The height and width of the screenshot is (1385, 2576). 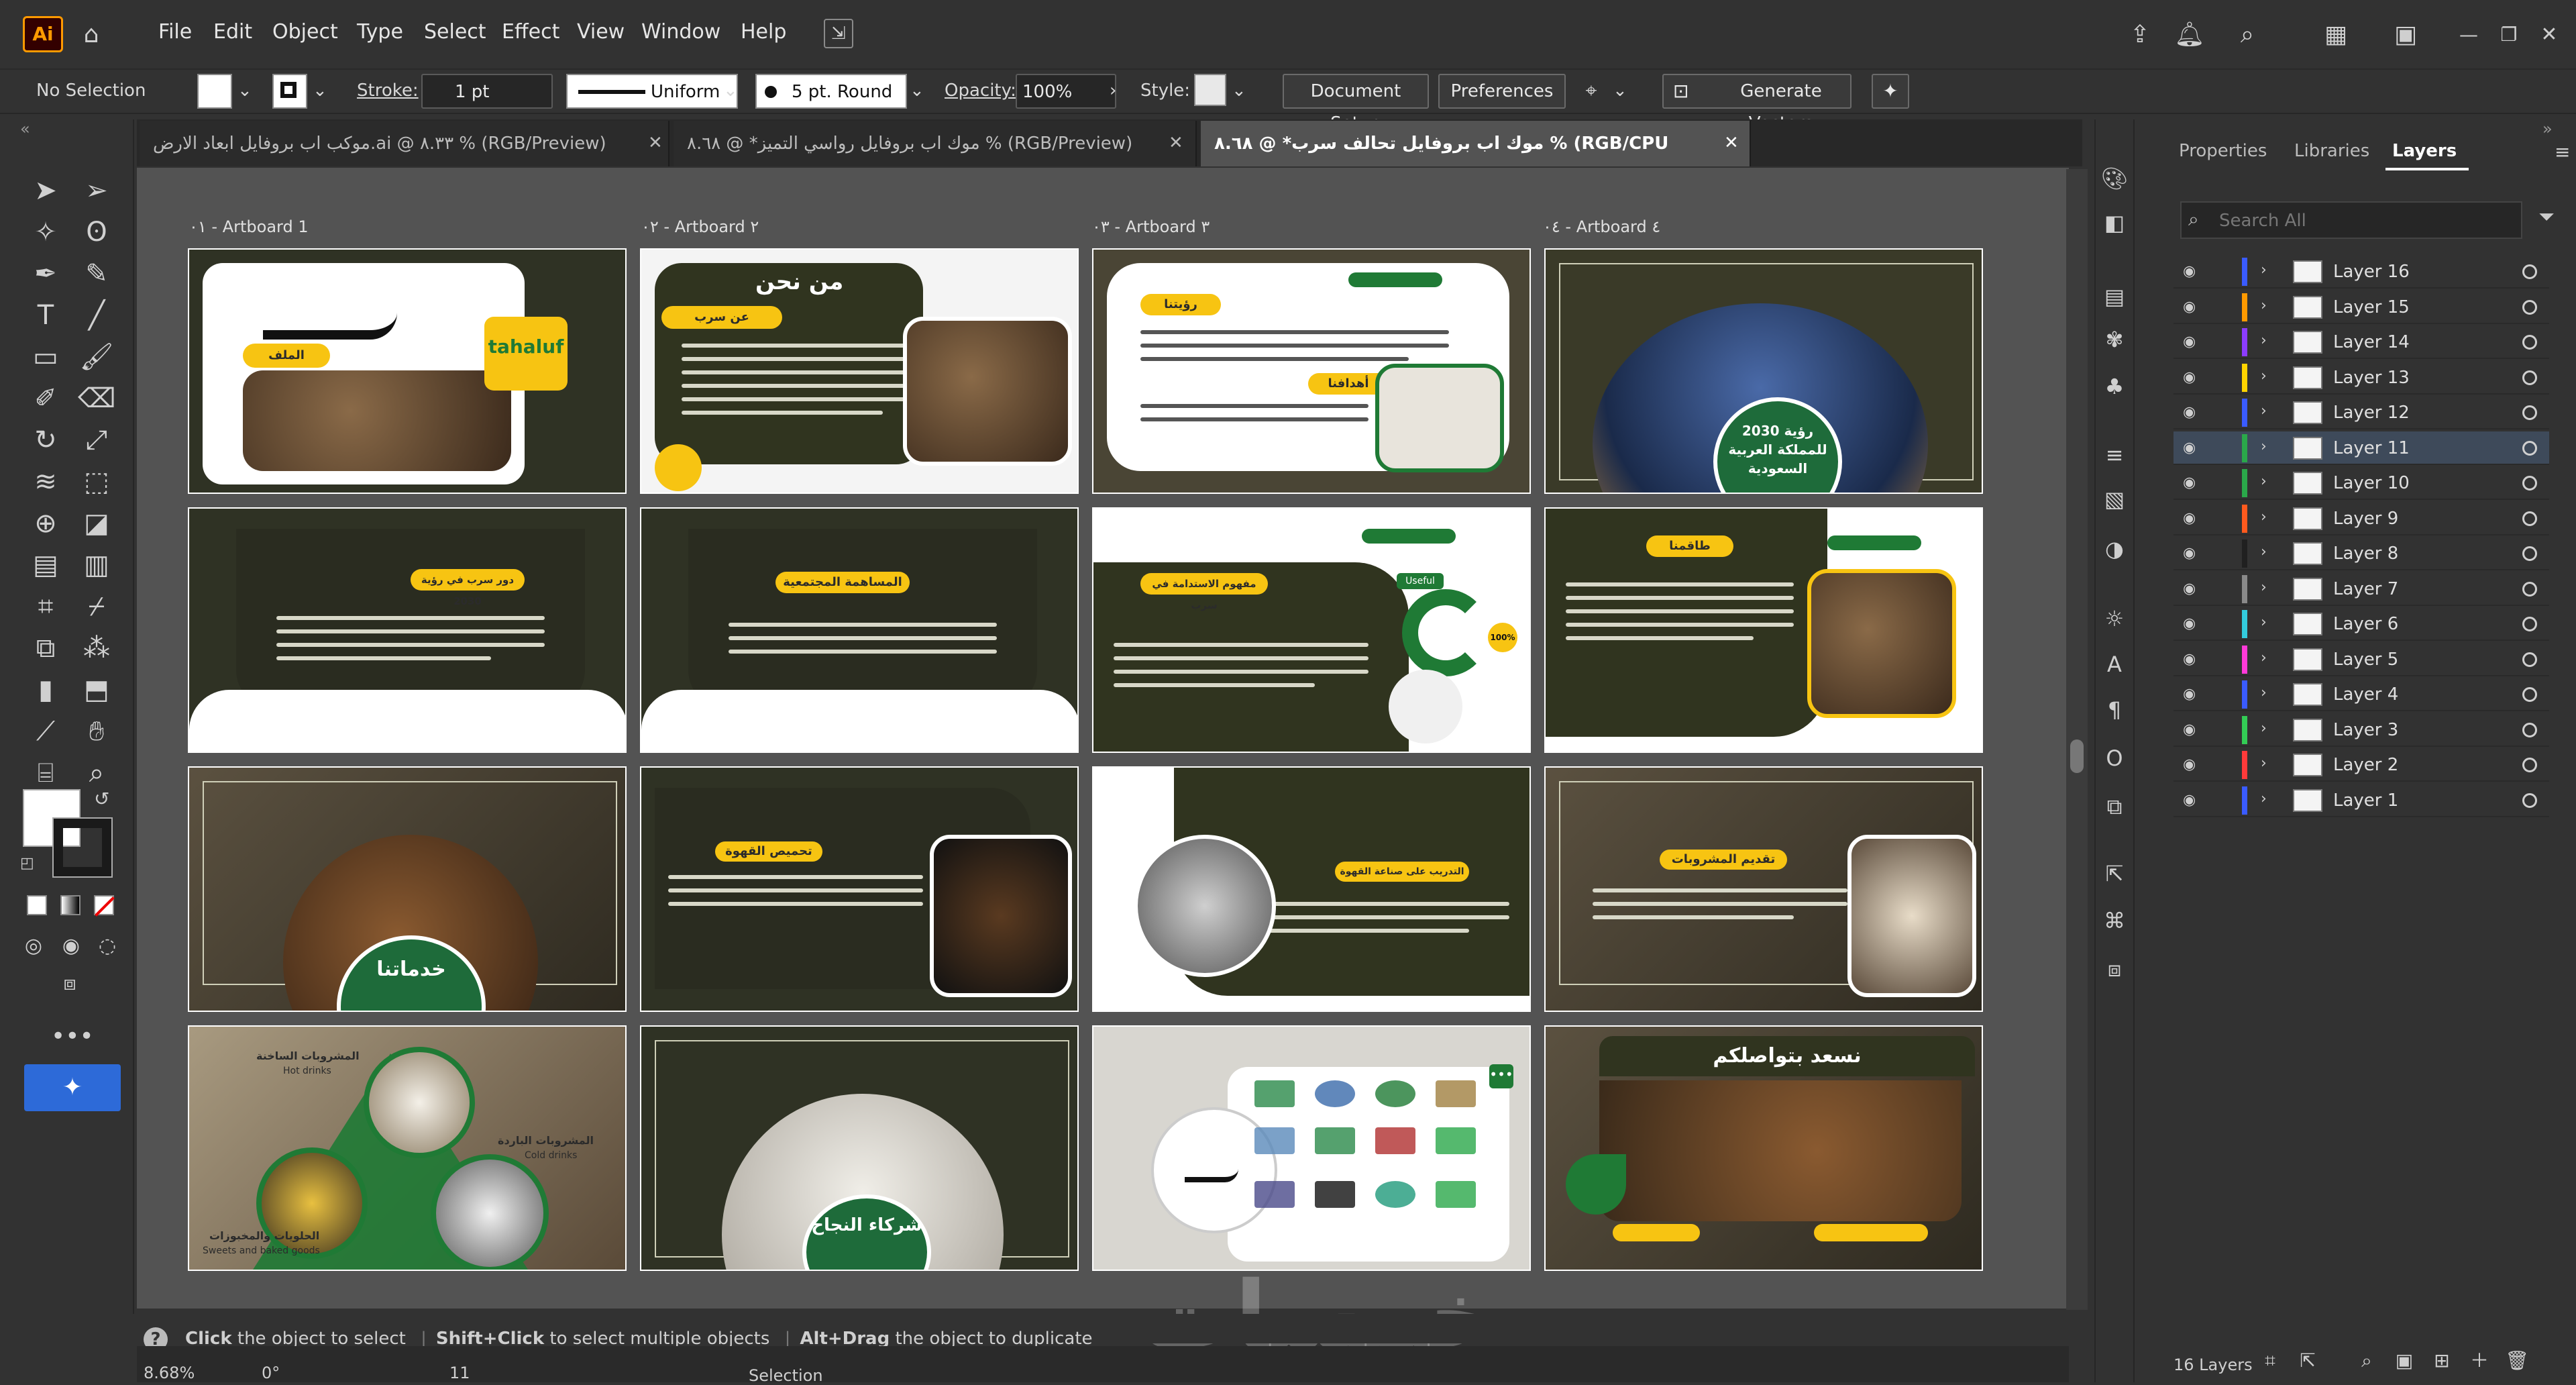 I want to click on layer-name: Layer 16, so click(x=2371, y=272).